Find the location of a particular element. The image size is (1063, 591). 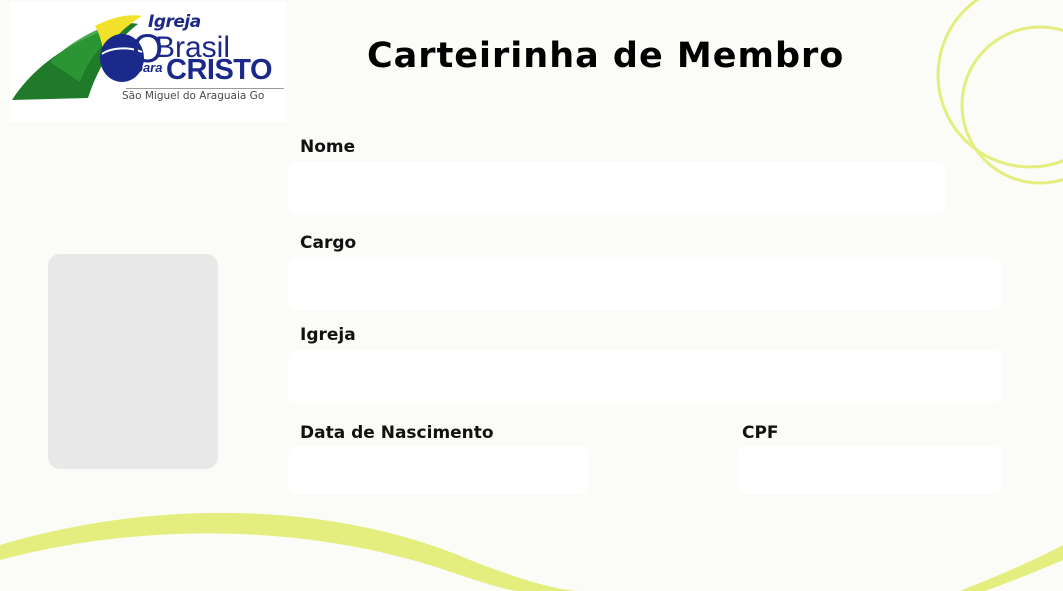

deco-wave-inner is located at coordinates (260, 562).